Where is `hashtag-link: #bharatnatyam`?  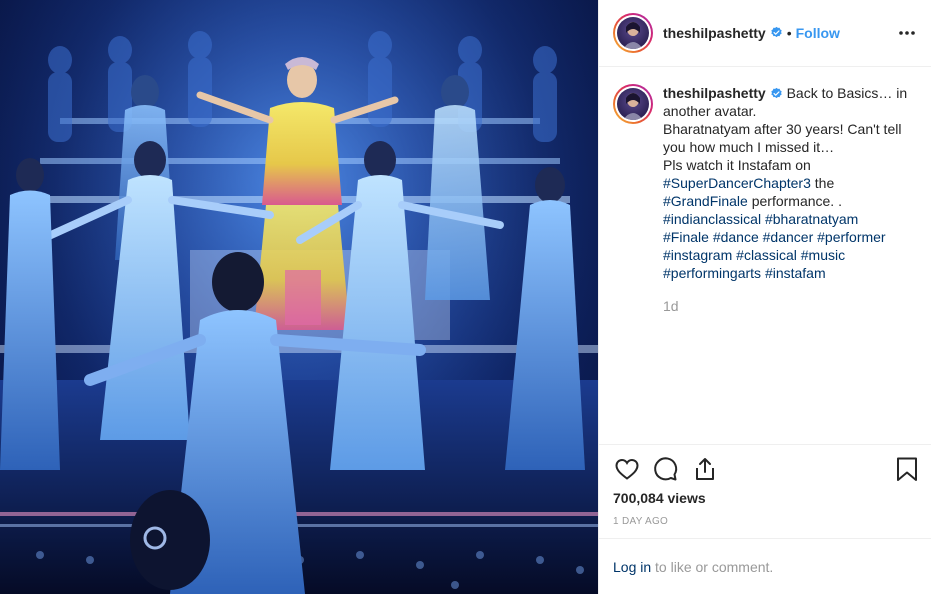 hashtag-link: #bharatnatyam is located at coordinates (811, 219).